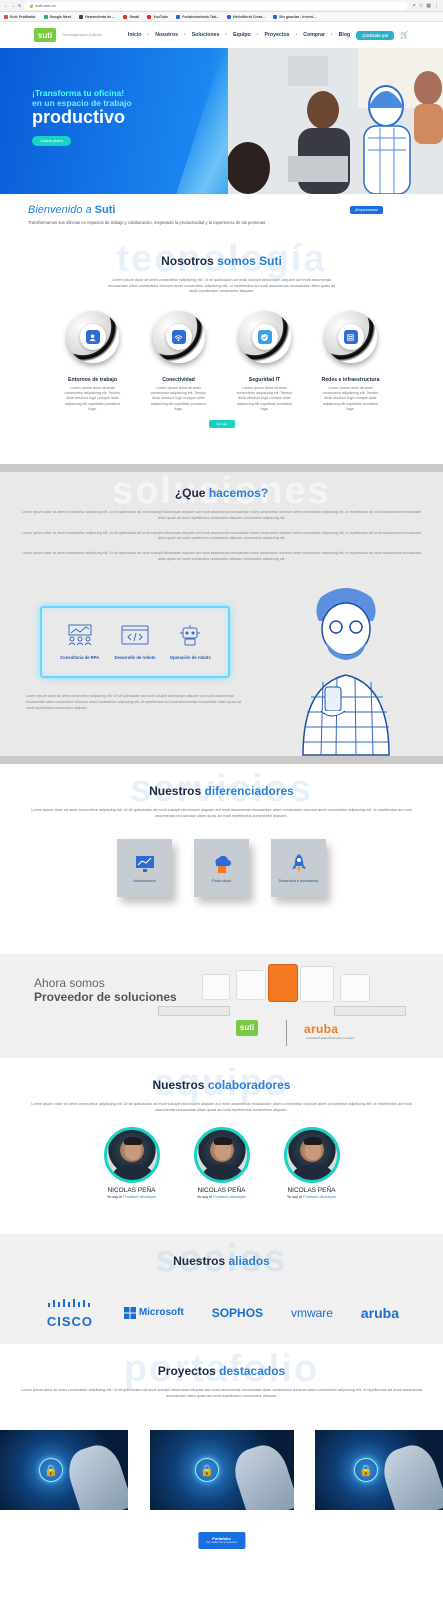 This screenshot has width=443, height=1600. Describe the element at coordinates (242, 35) in the screenshot. I see `nav-item-equipo: Equipo` at that location.